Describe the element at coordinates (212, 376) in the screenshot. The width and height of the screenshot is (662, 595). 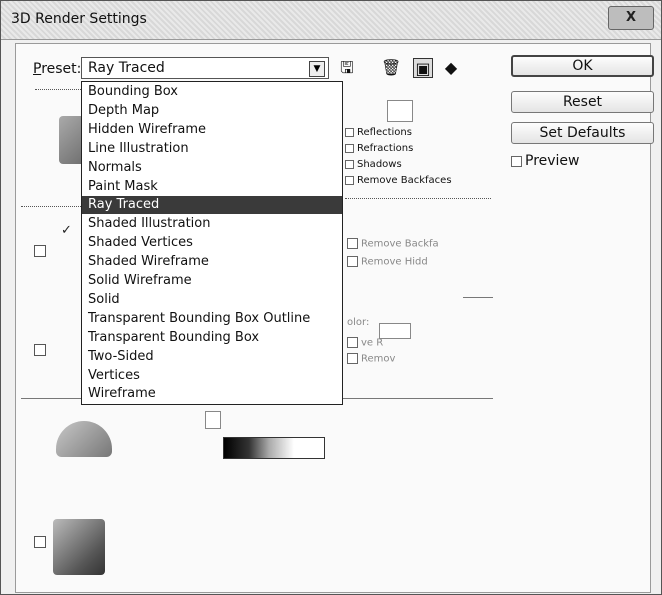
I see `preset-option: Vertices` at that location.